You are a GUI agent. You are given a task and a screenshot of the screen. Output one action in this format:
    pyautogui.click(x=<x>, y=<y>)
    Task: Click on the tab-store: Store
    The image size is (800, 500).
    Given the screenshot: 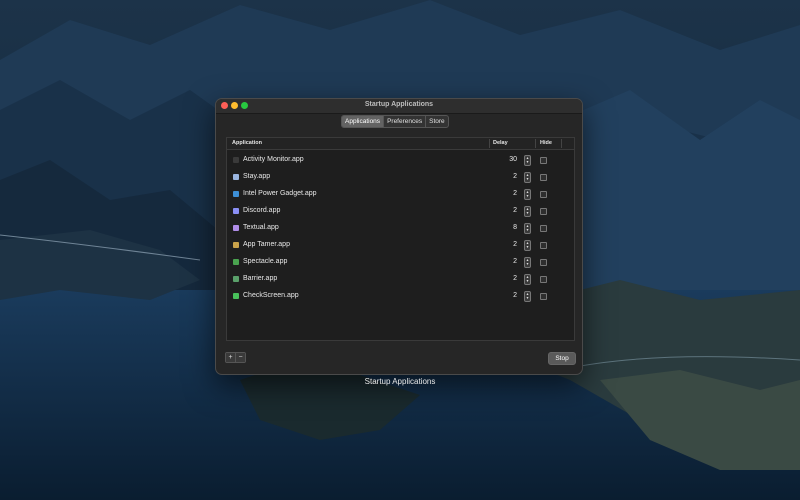 What is the action you would take?
    pyautogui.click(x=437, y=121)
    